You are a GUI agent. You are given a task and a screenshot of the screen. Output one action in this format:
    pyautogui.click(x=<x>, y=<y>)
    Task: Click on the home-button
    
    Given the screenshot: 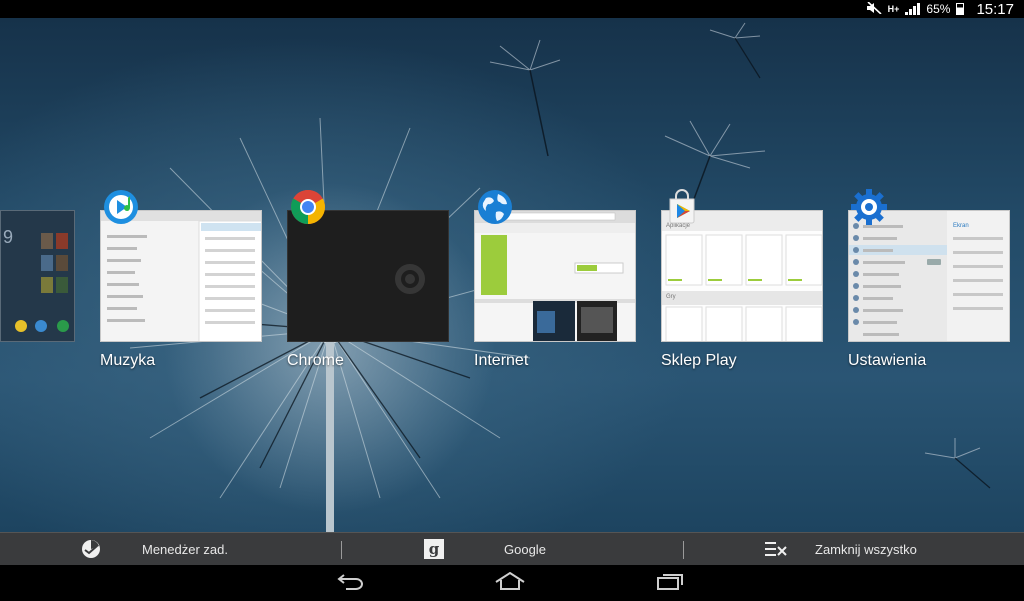 What is the action you would take?
    pyautogui.click(x=510, y=583)
    